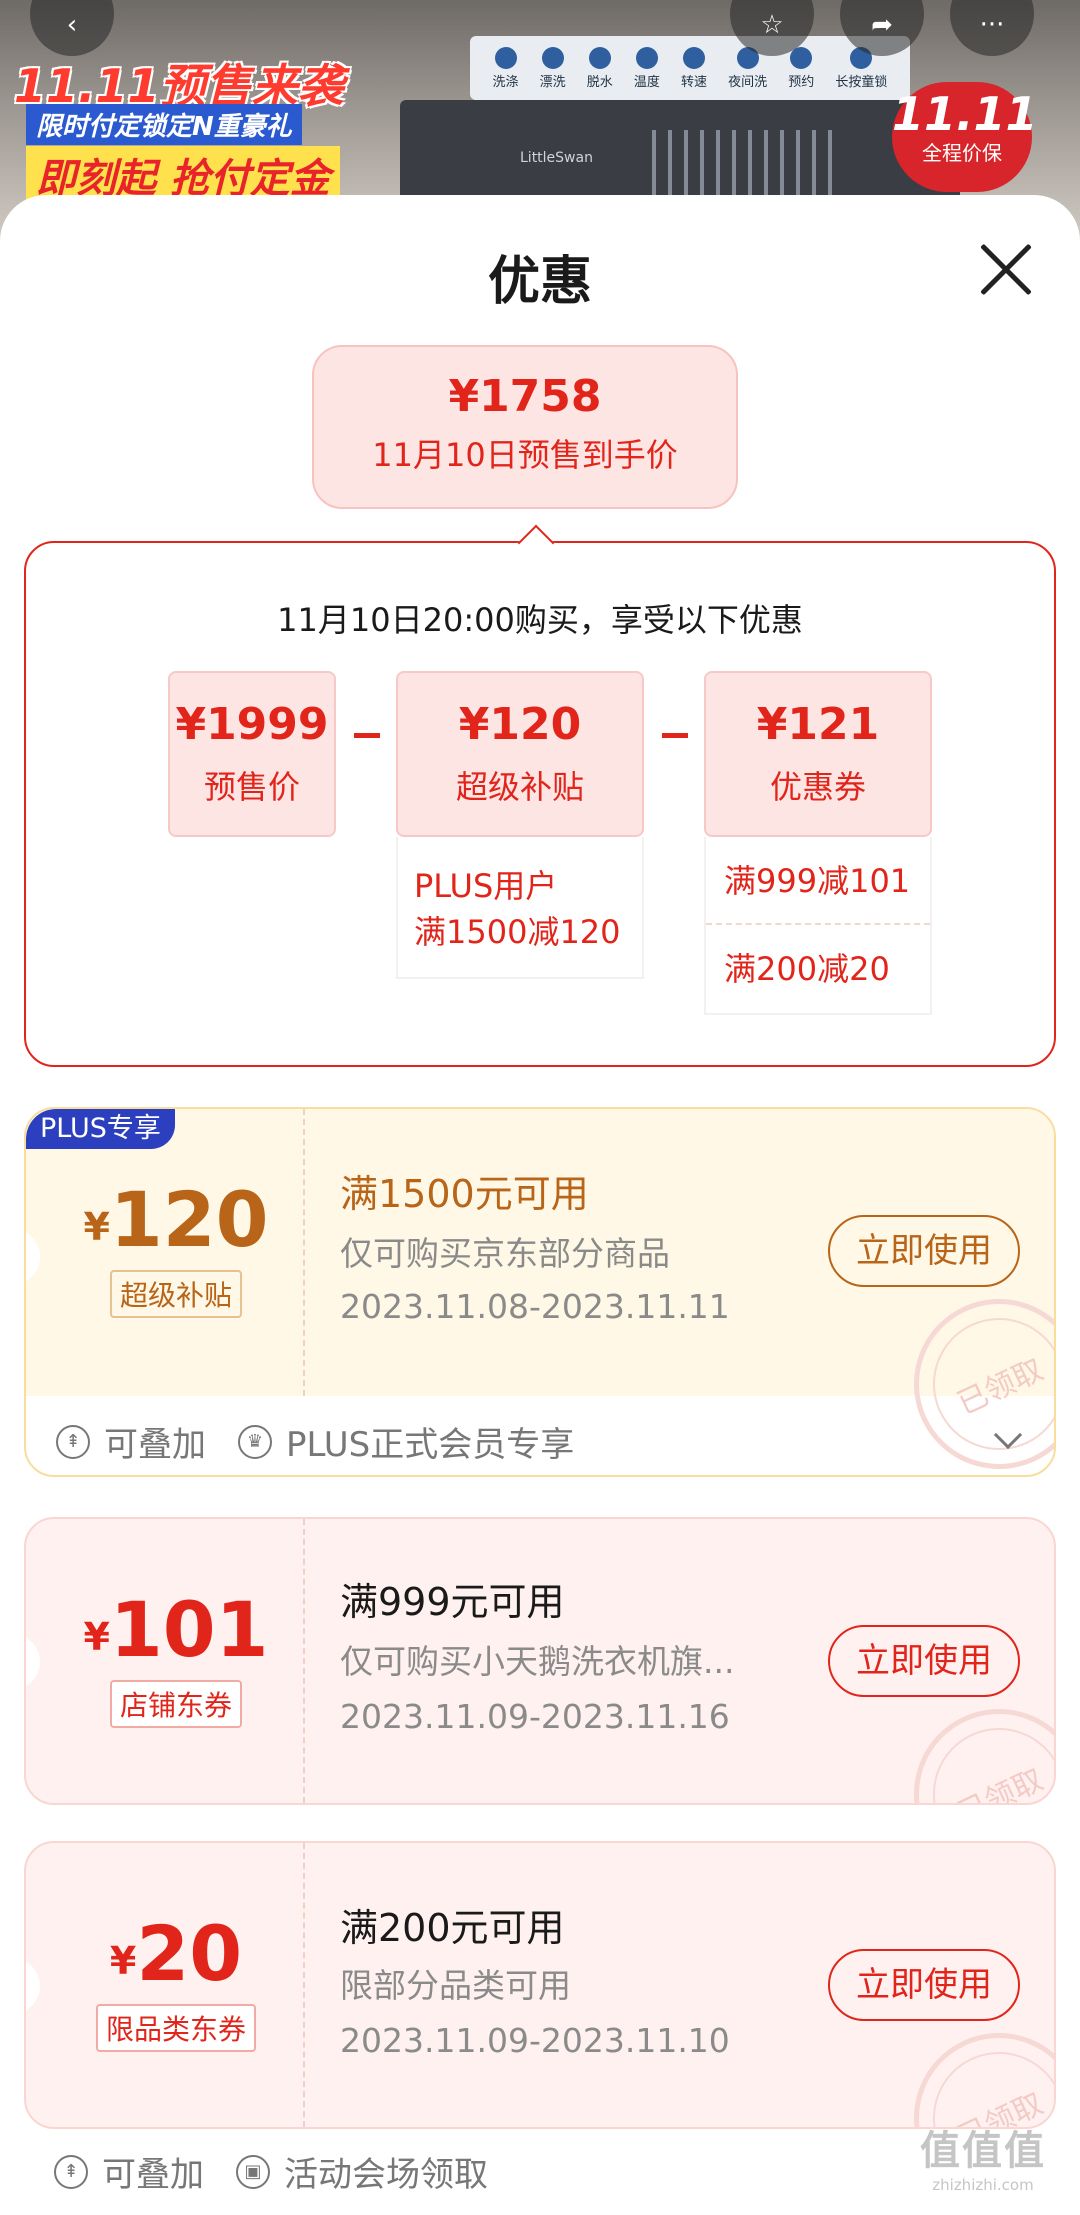 This screenshot has height=2215, width=1080. What do you see at coordinates (553, 68) in the screenshot?
I see `panel-label: 漂洗` at bounding box center [553, 68].